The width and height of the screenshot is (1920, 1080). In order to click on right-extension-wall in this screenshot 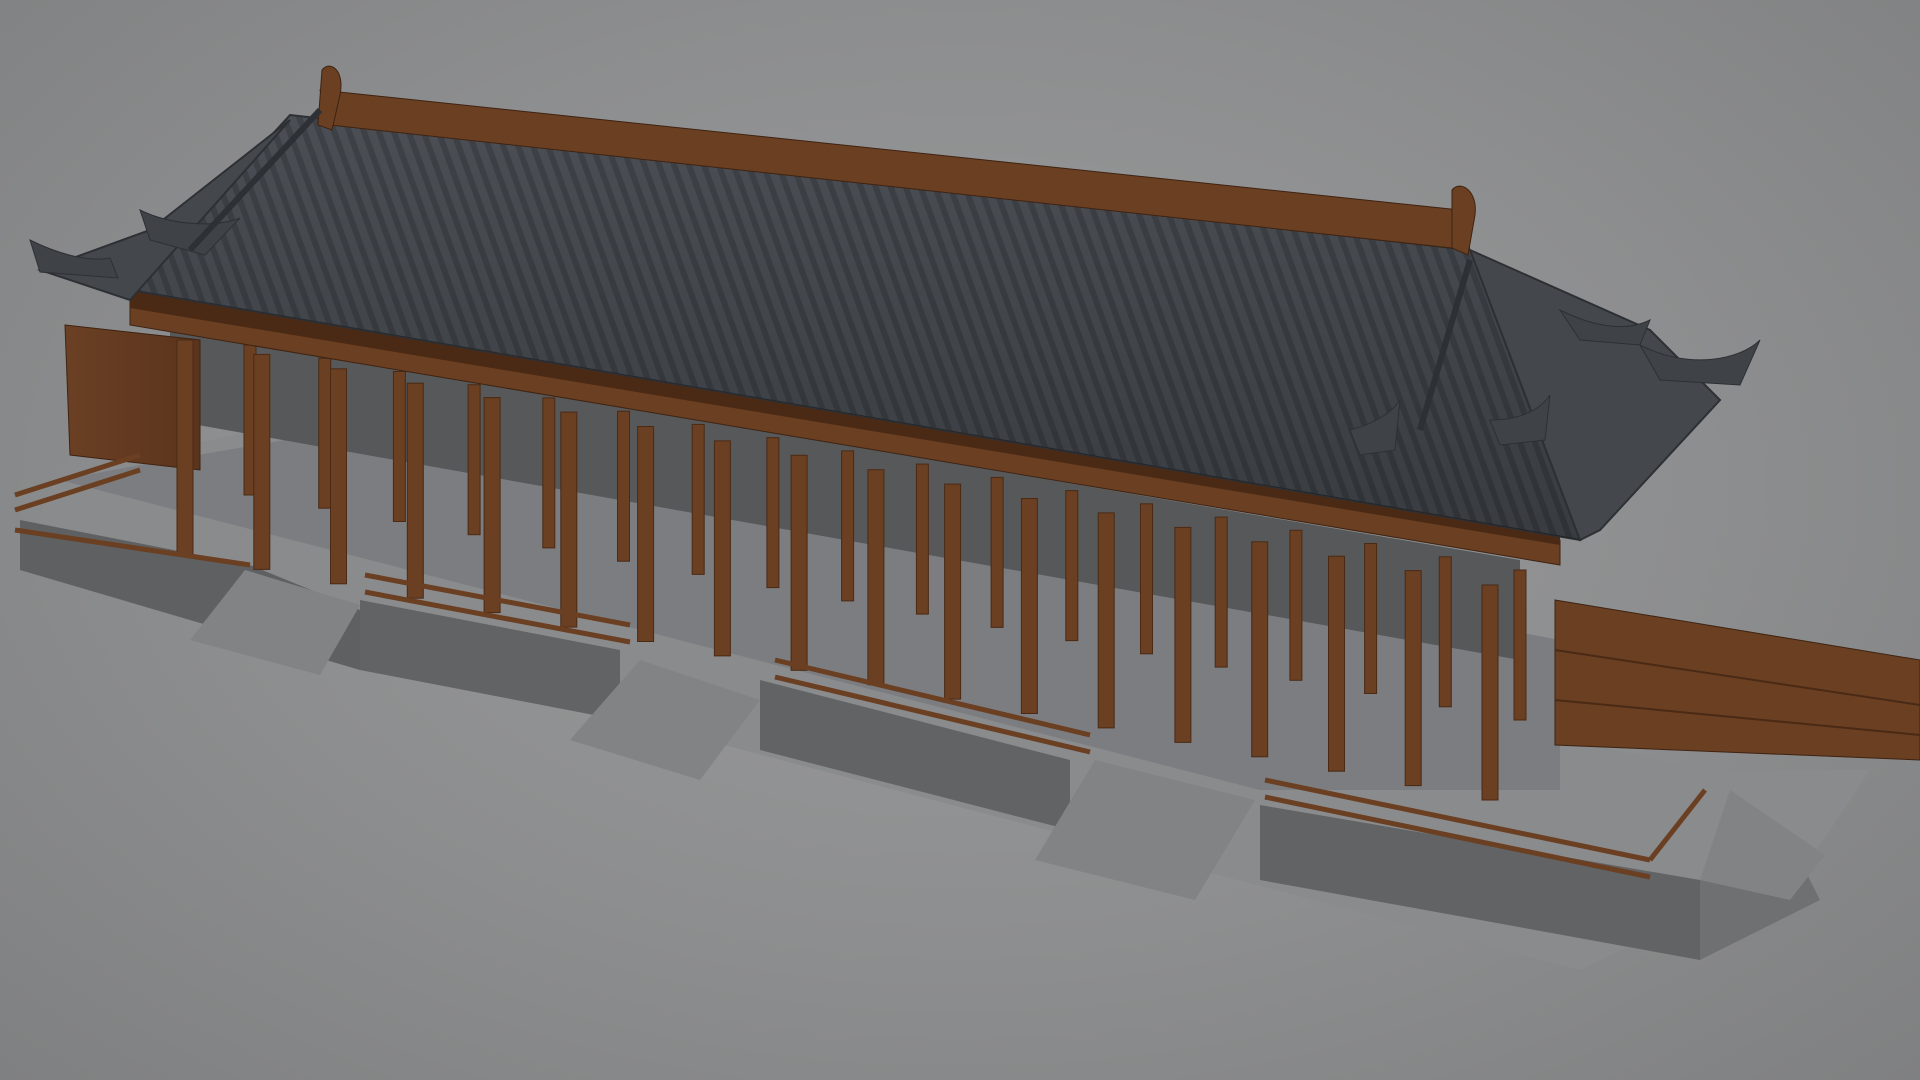, I will do `click(1737, 680)`.